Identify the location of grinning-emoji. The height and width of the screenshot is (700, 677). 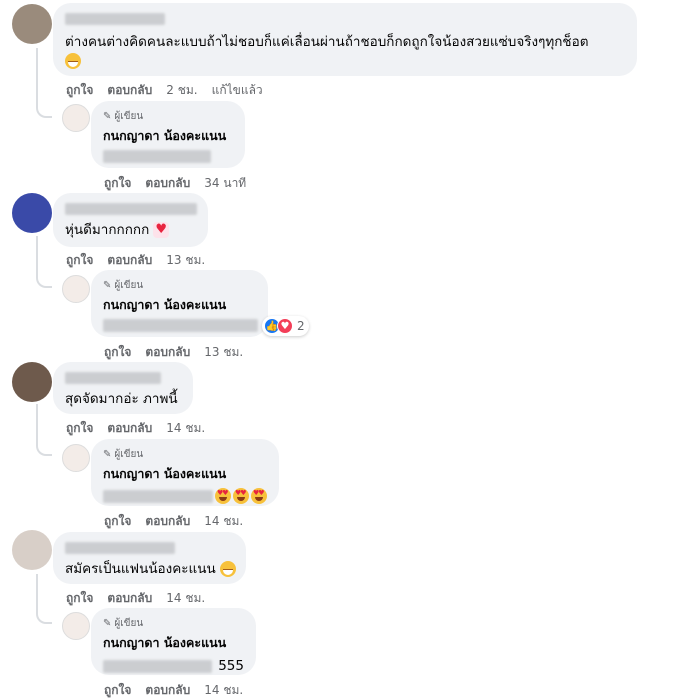
(227, 569).